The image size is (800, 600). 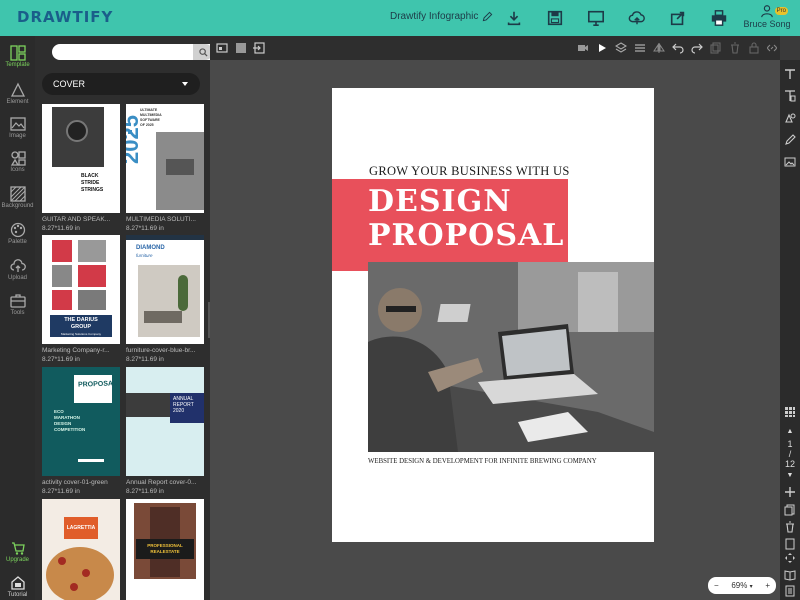 I want to click on search-button, so click(x=201, y=52).